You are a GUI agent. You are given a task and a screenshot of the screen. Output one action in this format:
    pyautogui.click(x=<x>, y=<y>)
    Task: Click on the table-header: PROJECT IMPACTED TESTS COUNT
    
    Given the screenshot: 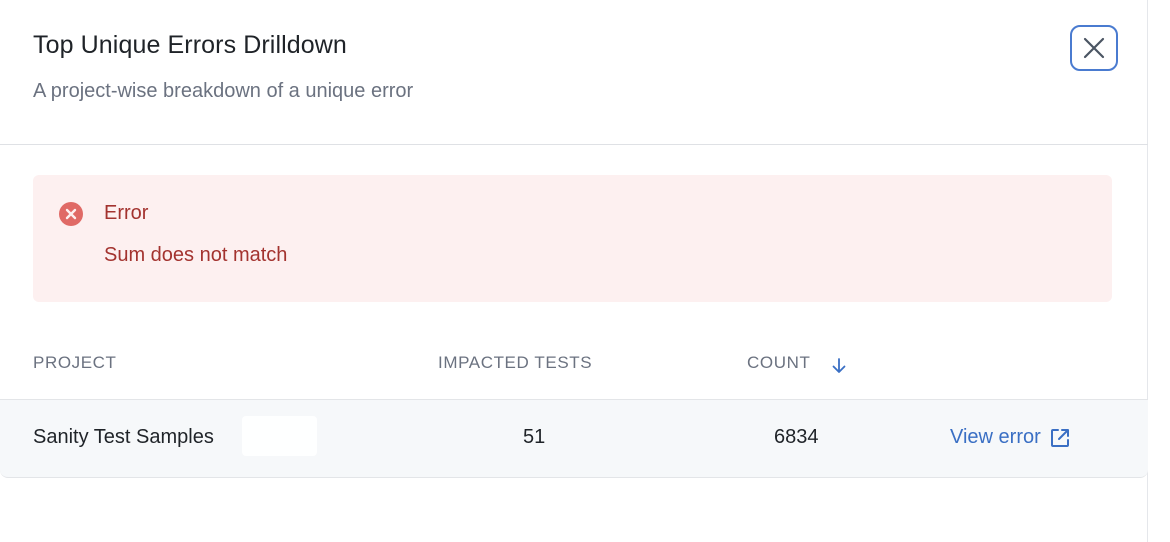 What is the action you would take?
    pyautogui.click(x=574, y=370)
    